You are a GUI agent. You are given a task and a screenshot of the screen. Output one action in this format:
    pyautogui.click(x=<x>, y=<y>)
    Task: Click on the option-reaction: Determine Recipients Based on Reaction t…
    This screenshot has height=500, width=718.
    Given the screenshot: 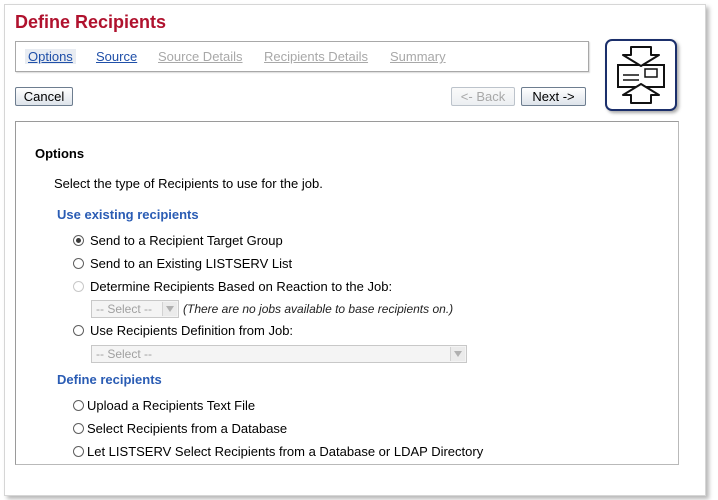 What is the action you would take?
    pyautogui.click(x=232, y=286)
    